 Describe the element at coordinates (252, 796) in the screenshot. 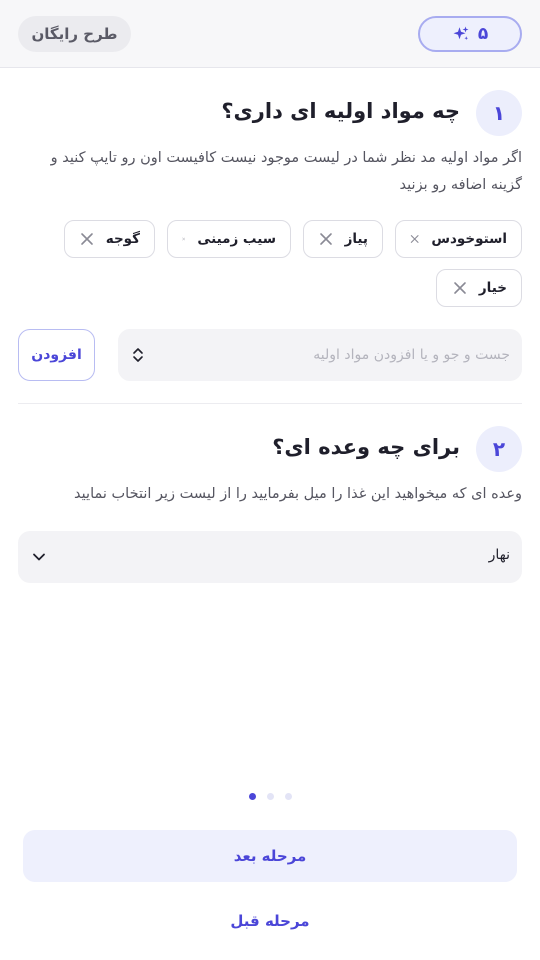

I see `pager-dot-active` at that location.